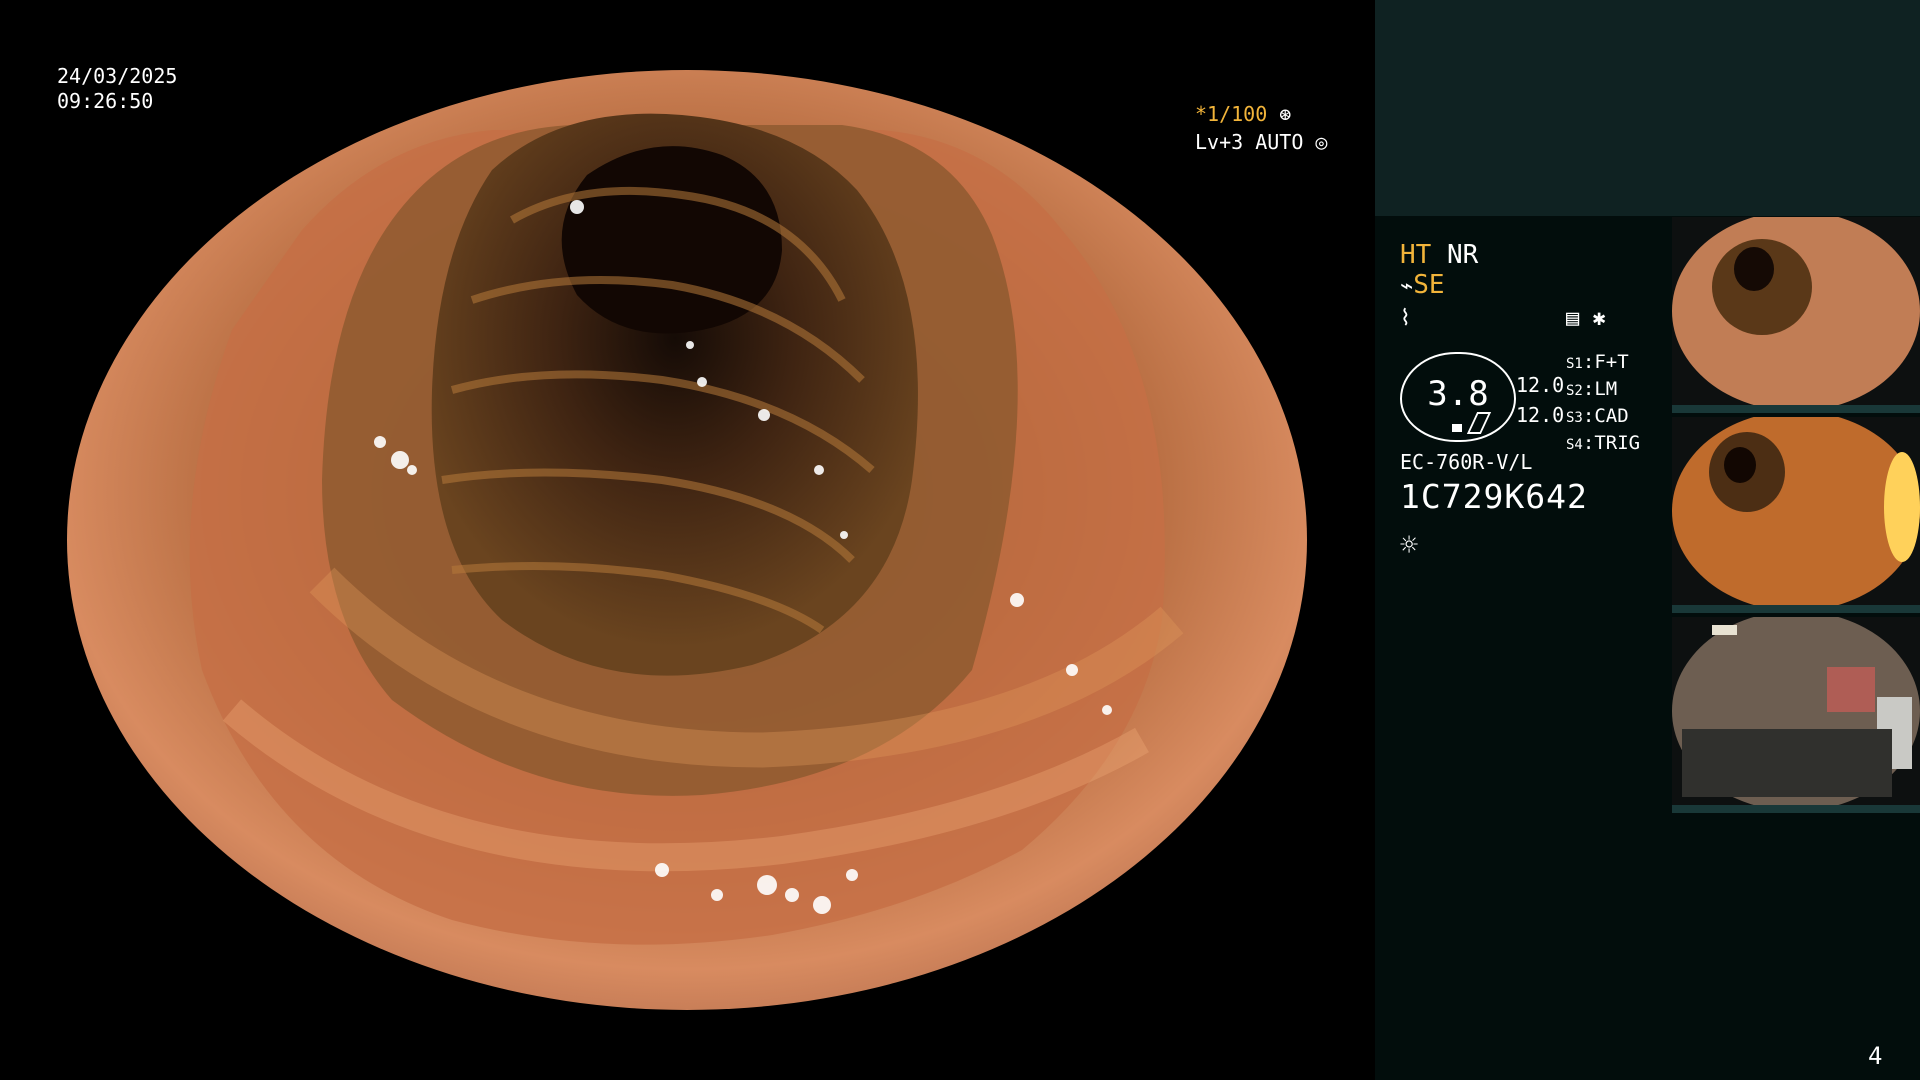 This screenshot has height=1080, width=1920. What do you see at coordinates (1462, 255) in the screenshot?
I see `nr-label: NR` at bounding box center [1462, 255].